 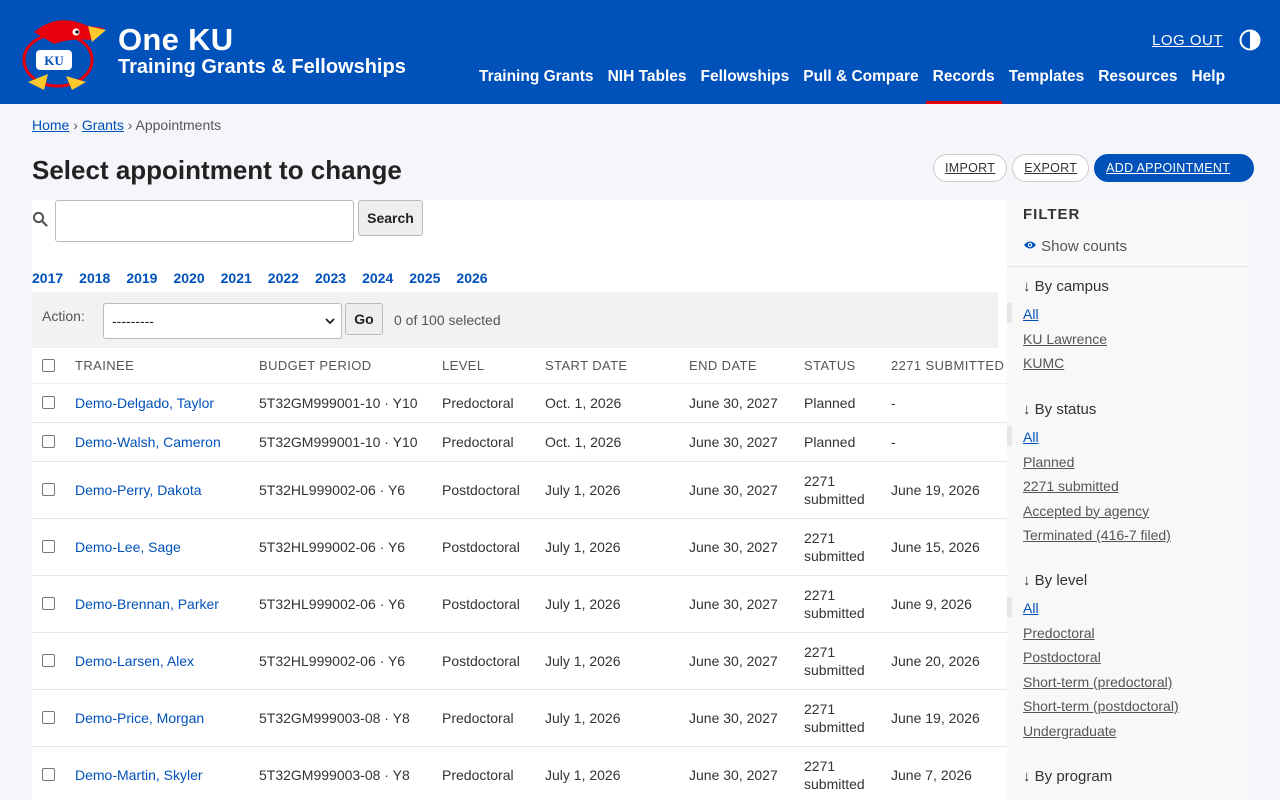 I want to click on show-counts-toggle: Show counts, so click(x=1075, y=246).